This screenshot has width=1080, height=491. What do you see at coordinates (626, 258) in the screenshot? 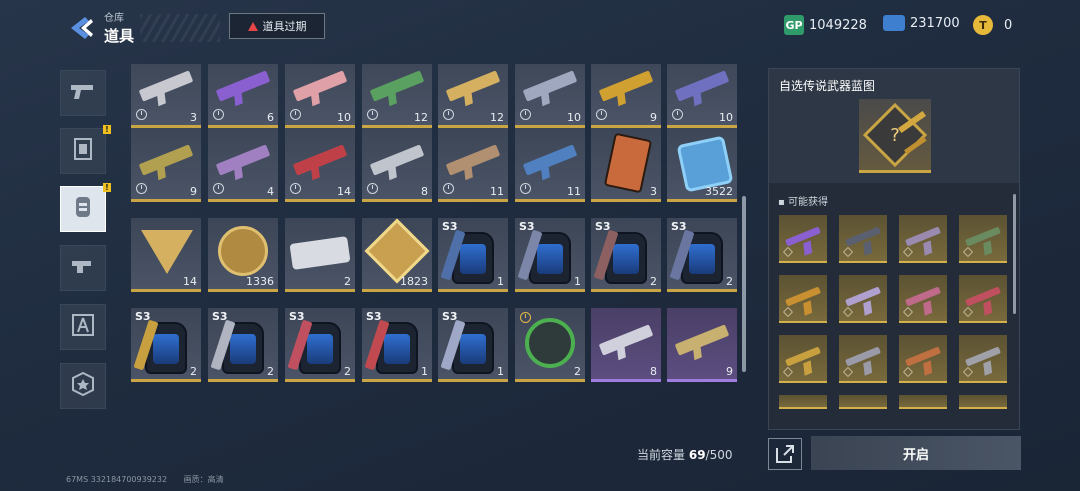
I see `weapon-pack-icon` at bounding box center [626, 258].